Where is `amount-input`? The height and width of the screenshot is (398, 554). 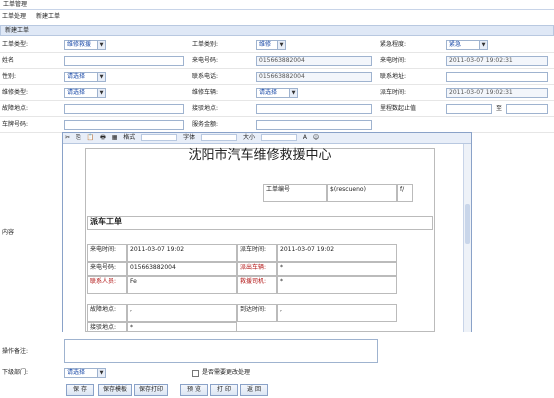 amount-input is located at coordinates (314, 125).